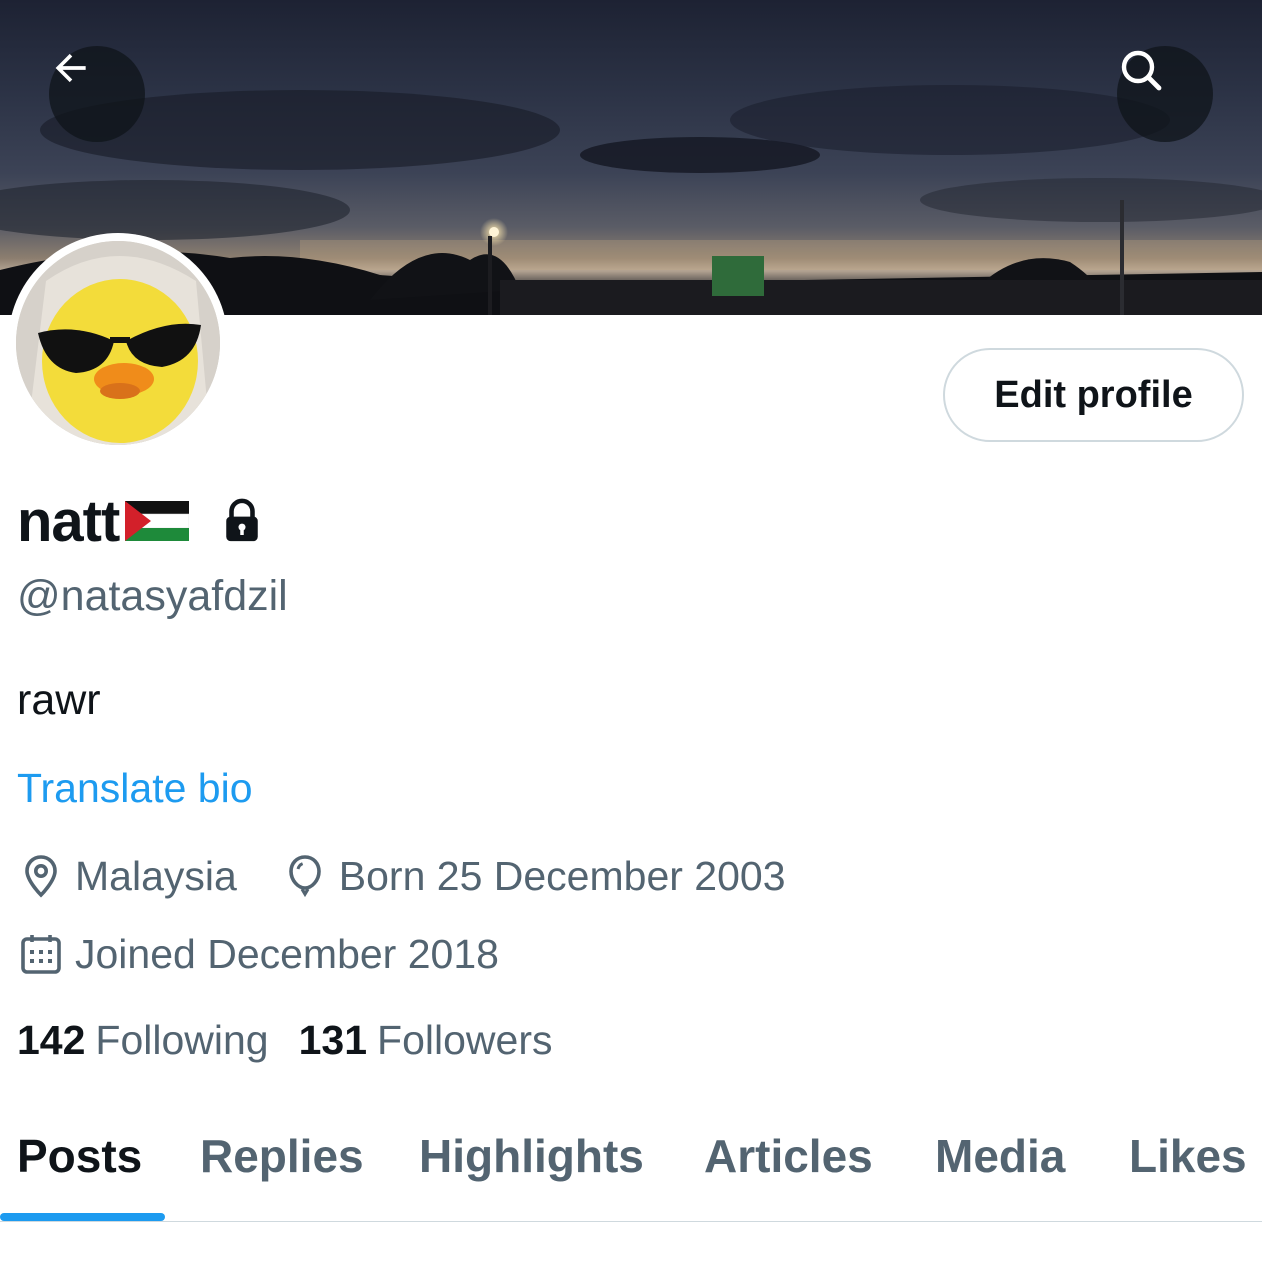 This screenshot has height=1262, width=1262. What do you see at coordinates (97, 94) in the screenshot?
I see `back-button` at bounding box center [97, 94].